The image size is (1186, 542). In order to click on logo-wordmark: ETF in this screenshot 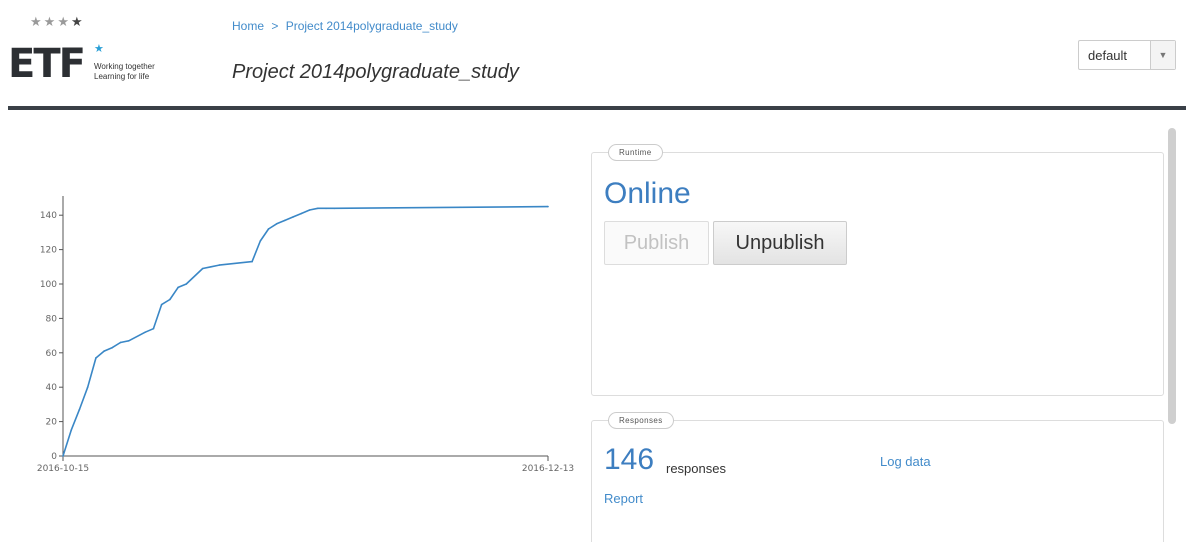, I will do `click(47, 64)`.